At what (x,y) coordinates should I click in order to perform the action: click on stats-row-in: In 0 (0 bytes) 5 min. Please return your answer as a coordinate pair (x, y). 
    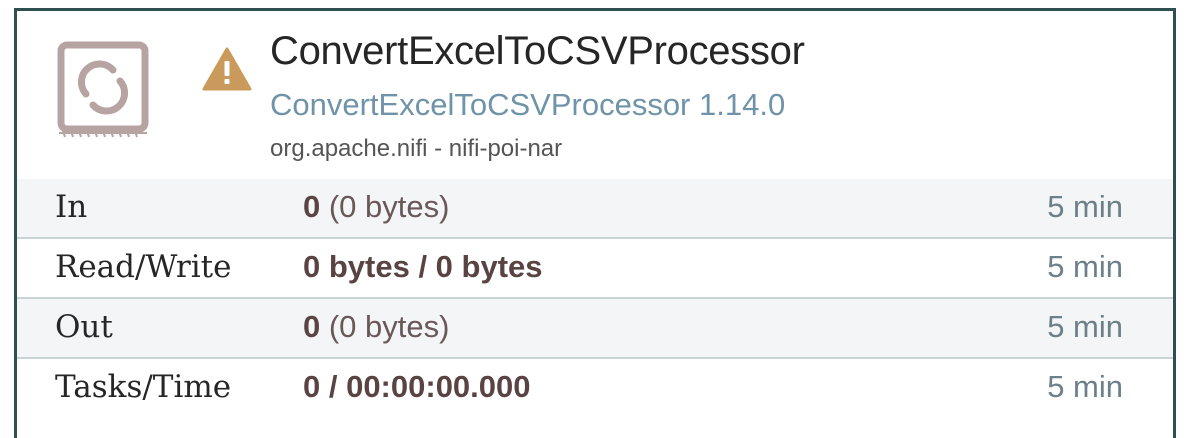
    Looking at the image, I should click on (595, 209).